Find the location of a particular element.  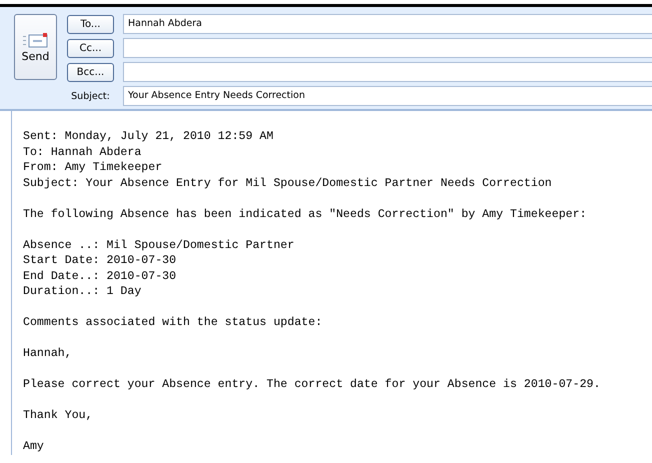

message-line: The following Absence has been indicated as "Needs Correction" by Amy Timekeeper: is located at coordinates (305, 214).